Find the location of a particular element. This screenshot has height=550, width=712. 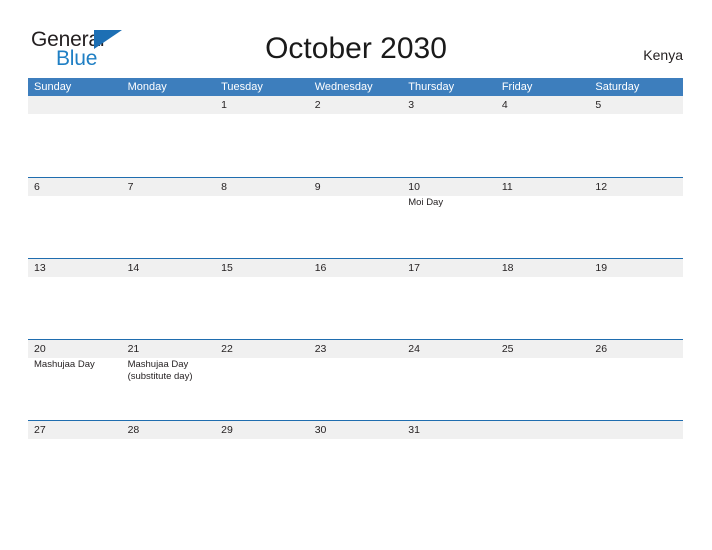

day-cell: 13 is located at coordinates (75, 299).